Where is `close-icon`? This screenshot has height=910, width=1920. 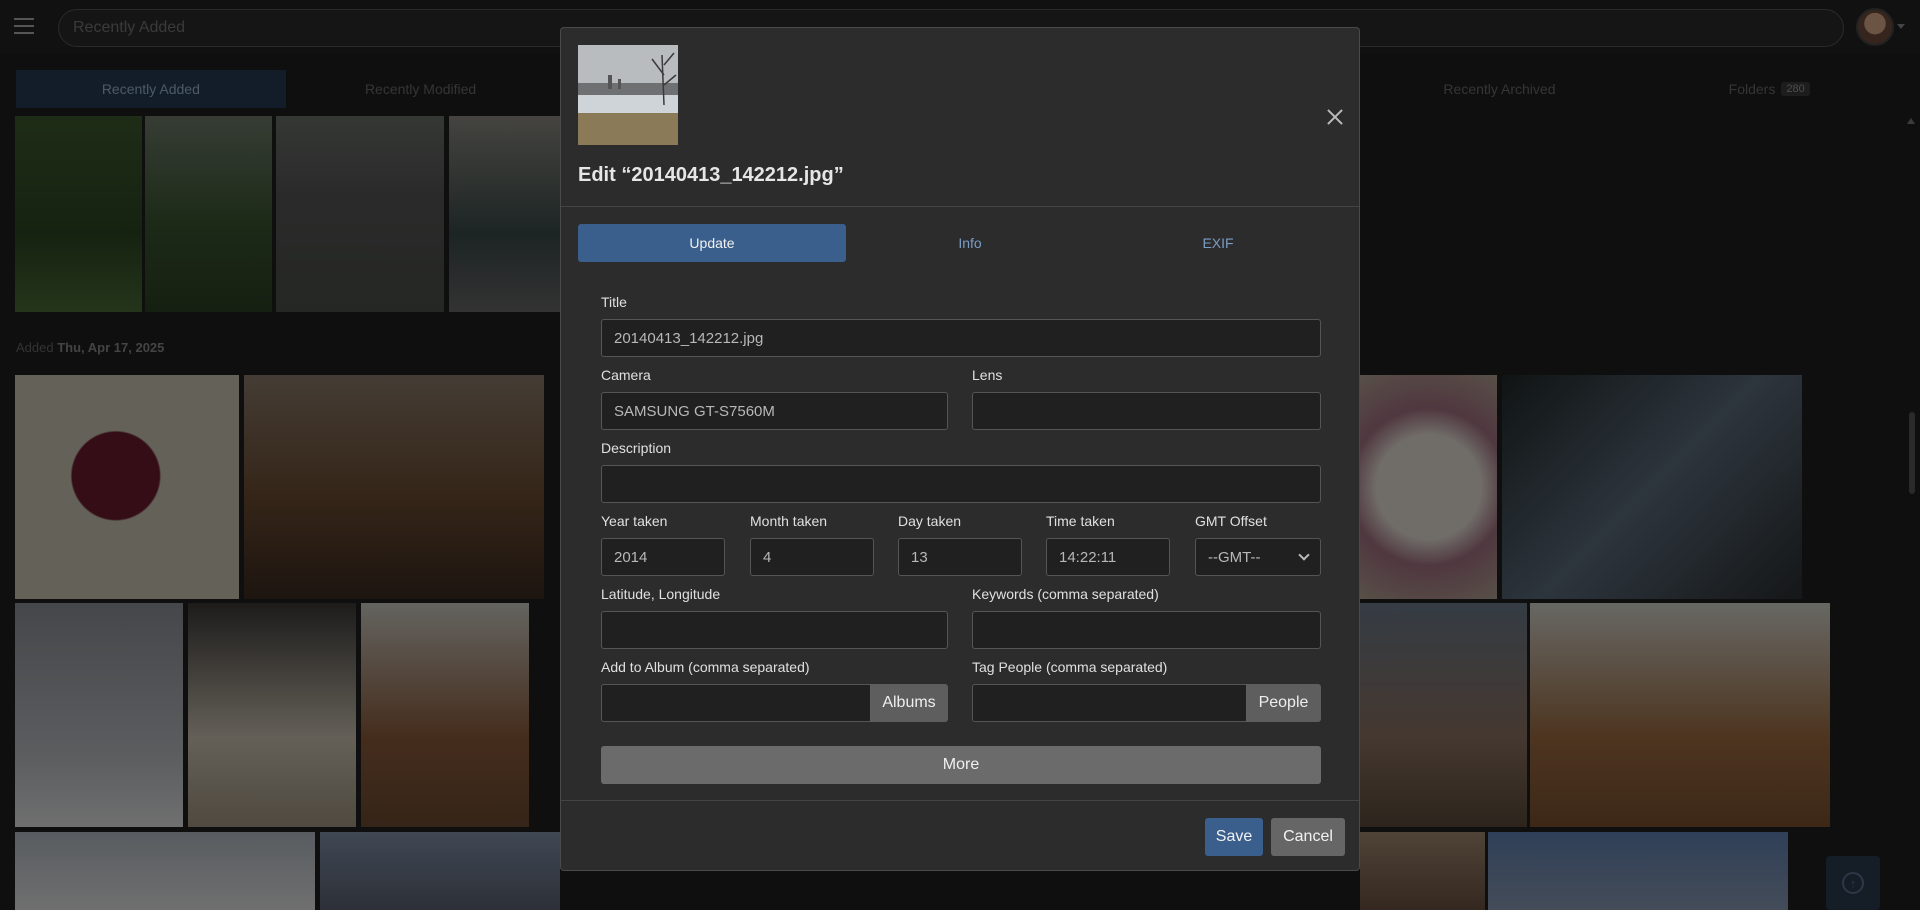 close-icon is located at coordinates (1335, 117).